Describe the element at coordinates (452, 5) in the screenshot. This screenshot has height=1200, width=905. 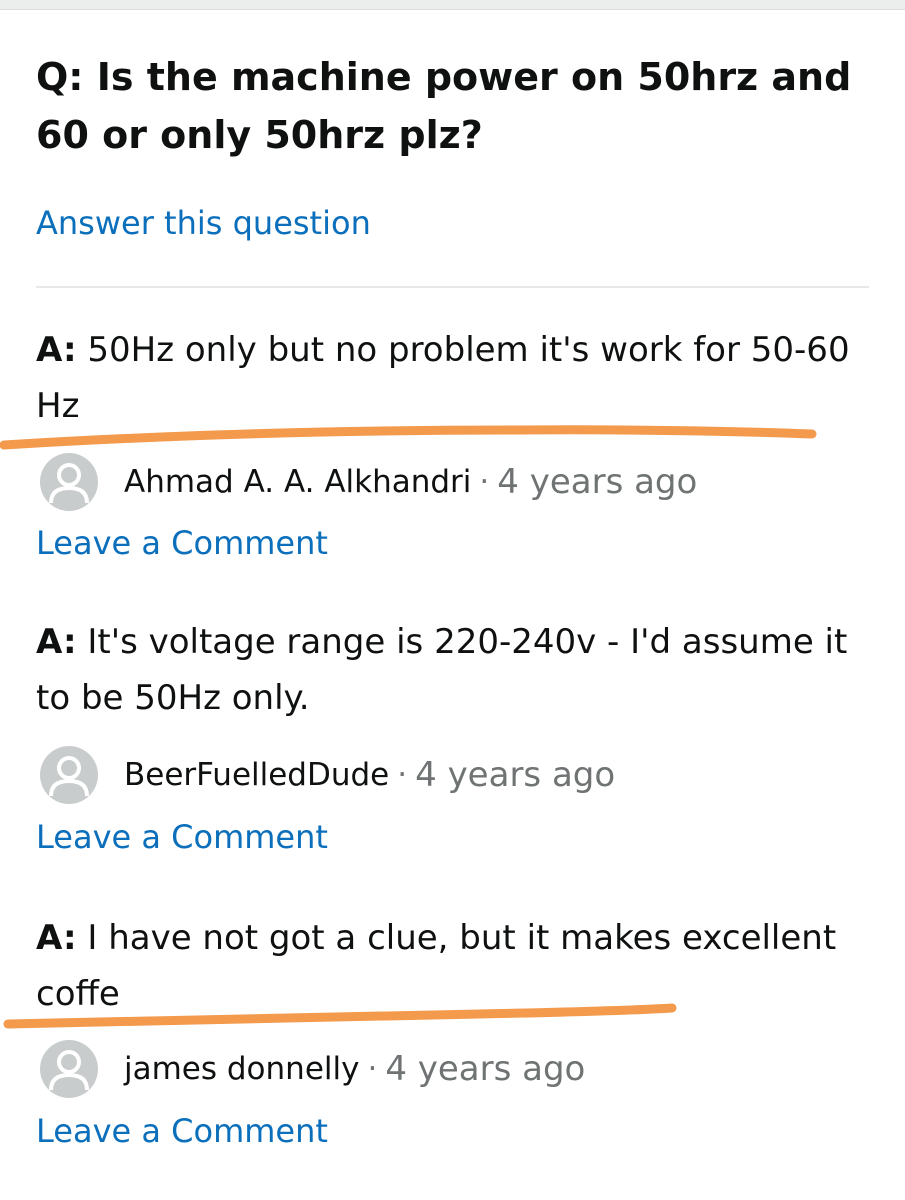
I see `top-border` at that location.